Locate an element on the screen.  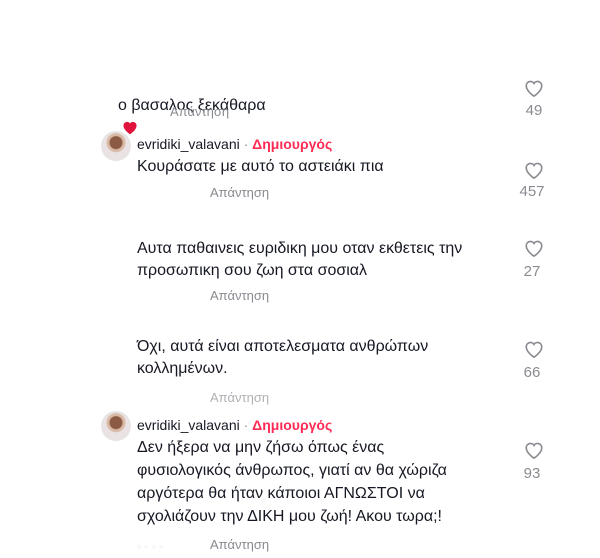
blurred-timestamp: · · · · is located at coordinates (150, 546).